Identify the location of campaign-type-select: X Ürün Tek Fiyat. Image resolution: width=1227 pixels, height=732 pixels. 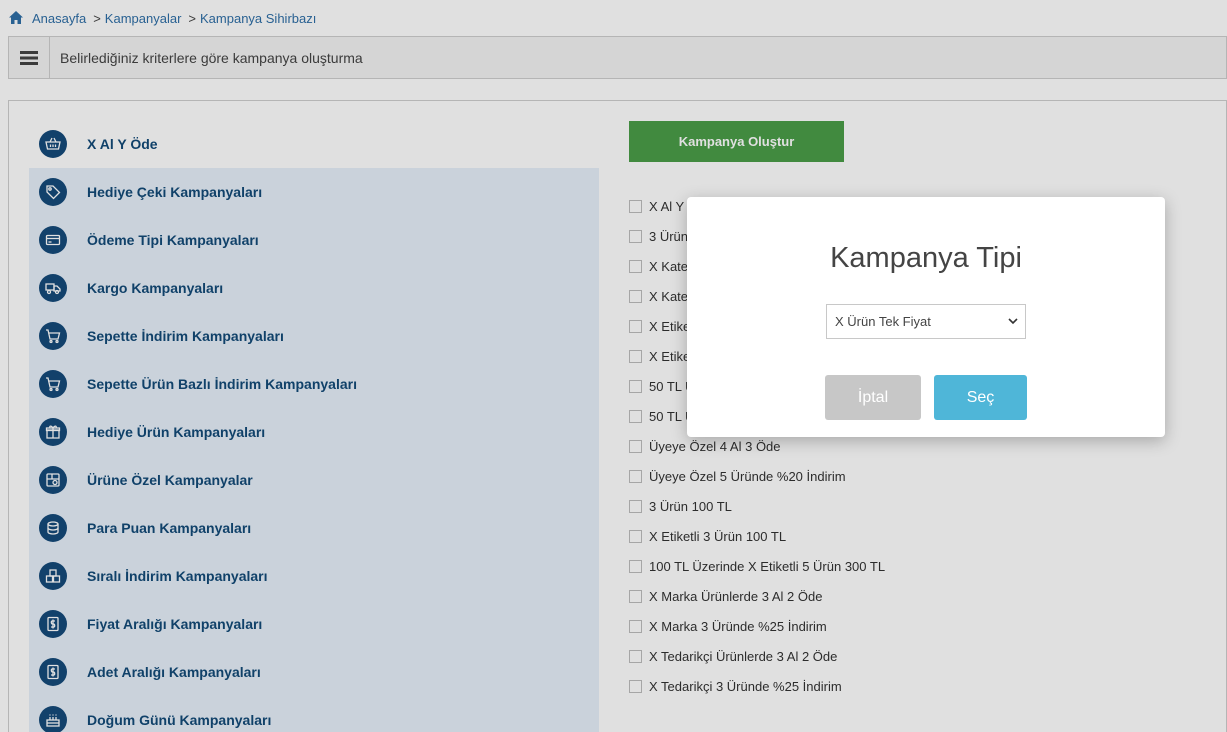
(926, 321).